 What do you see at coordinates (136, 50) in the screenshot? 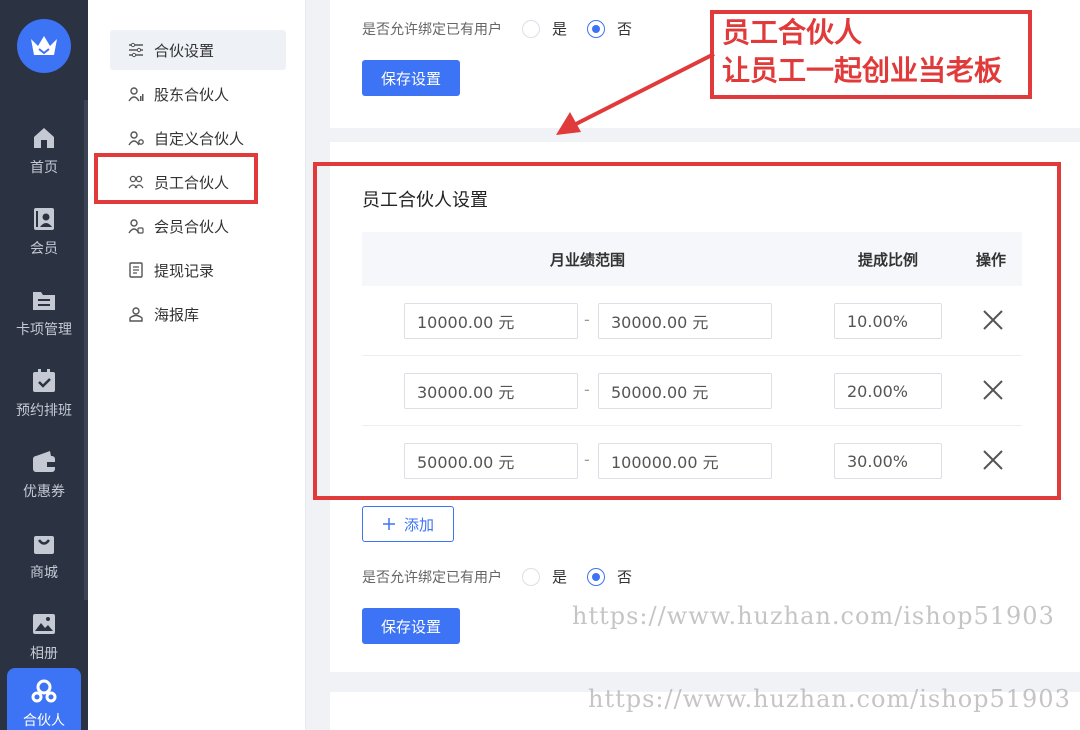
I see `settings-sliders-icon` at bounding box center [136, 50].